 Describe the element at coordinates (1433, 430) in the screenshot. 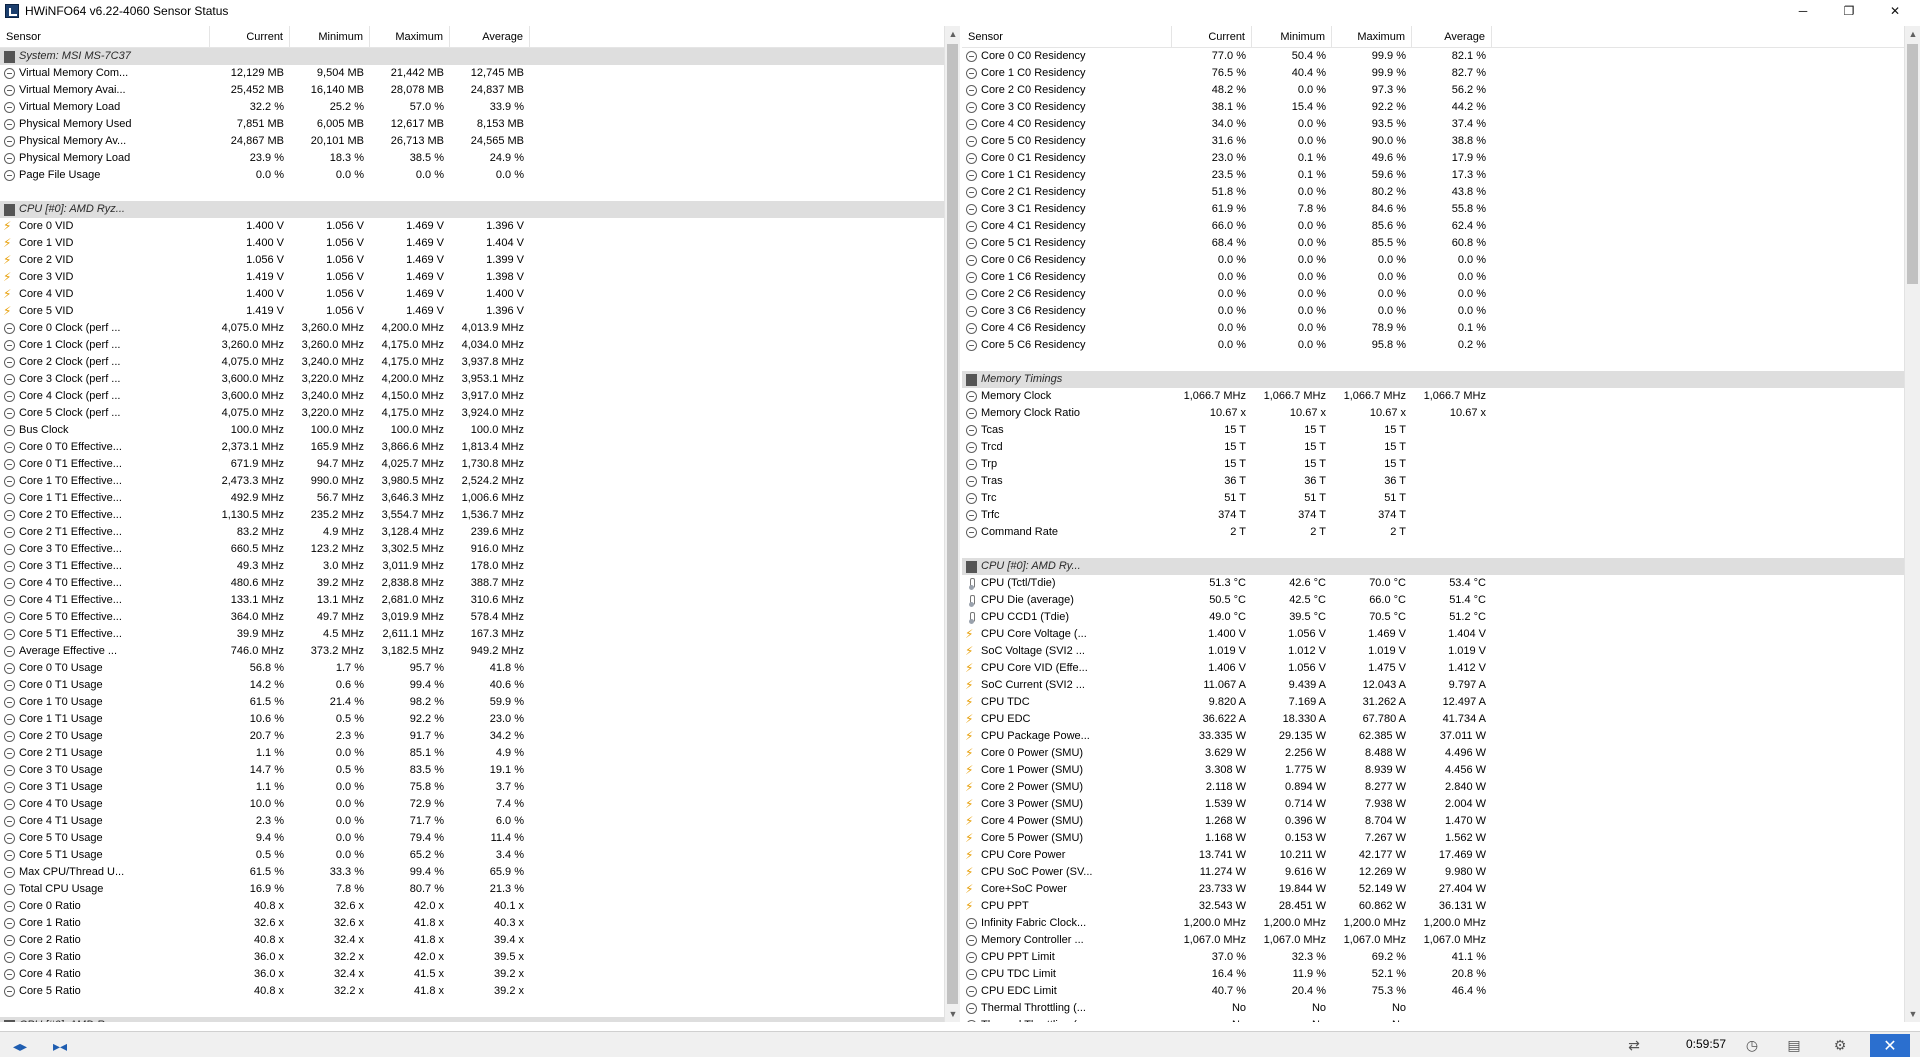

I see `sensor-row: Tcas 15 T 15 T 15 T` at that location.